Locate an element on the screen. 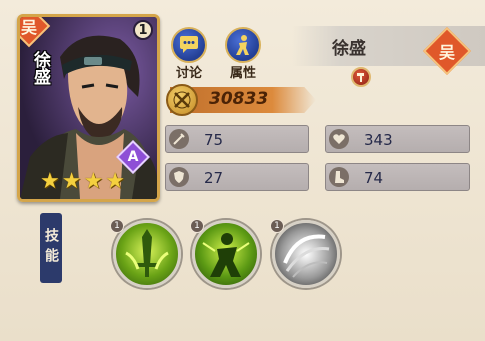 The image size is (485, 341). discuss-button is located at coordinates (189, 45).